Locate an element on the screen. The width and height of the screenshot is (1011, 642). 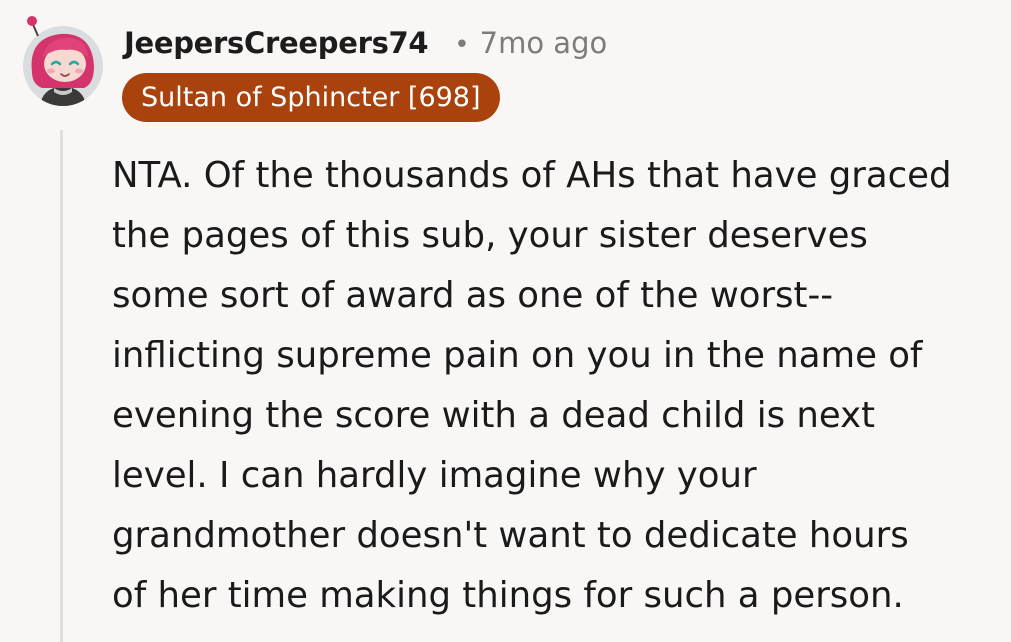
snoo-avatar-icon is located at coordinates (63, 61).